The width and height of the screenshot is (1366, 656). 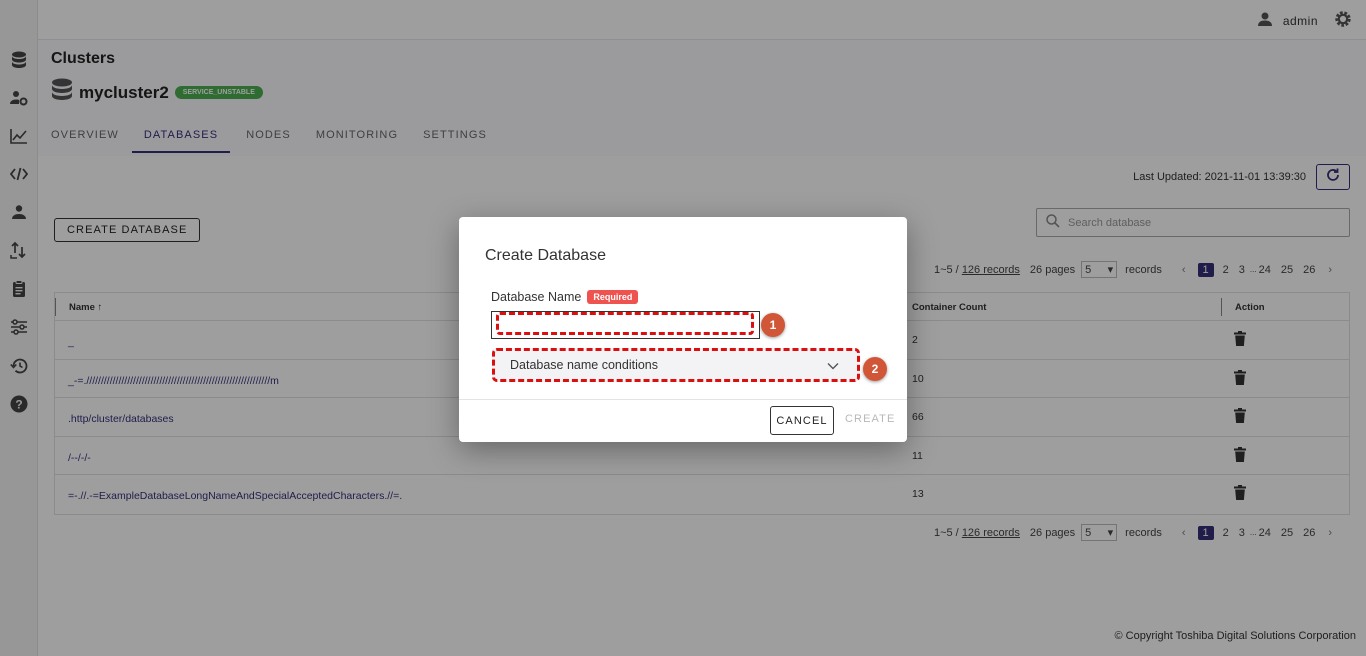 What do you see at coordinates (773, 325) in the screenshot?
I see `annotation-marker-1: 1` at bounding box center [773, 325].